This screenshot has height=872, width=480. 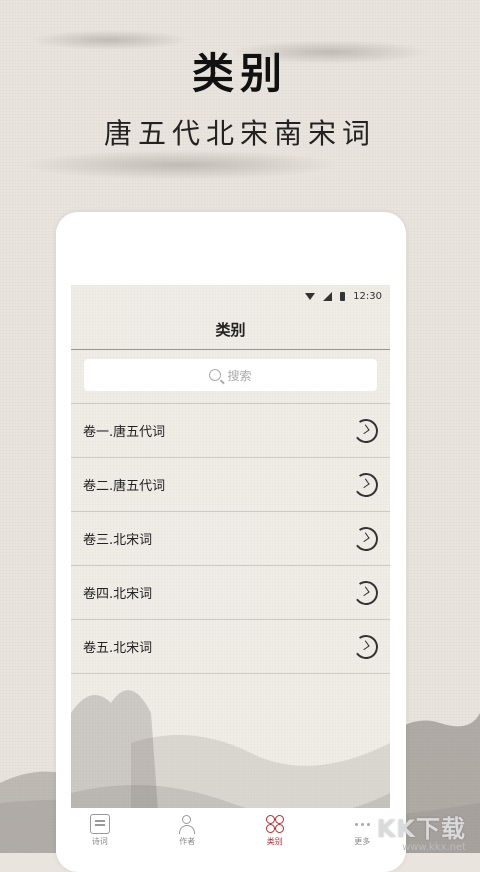 I want to click on search-input: 搜索, so click(x=230, y=375).